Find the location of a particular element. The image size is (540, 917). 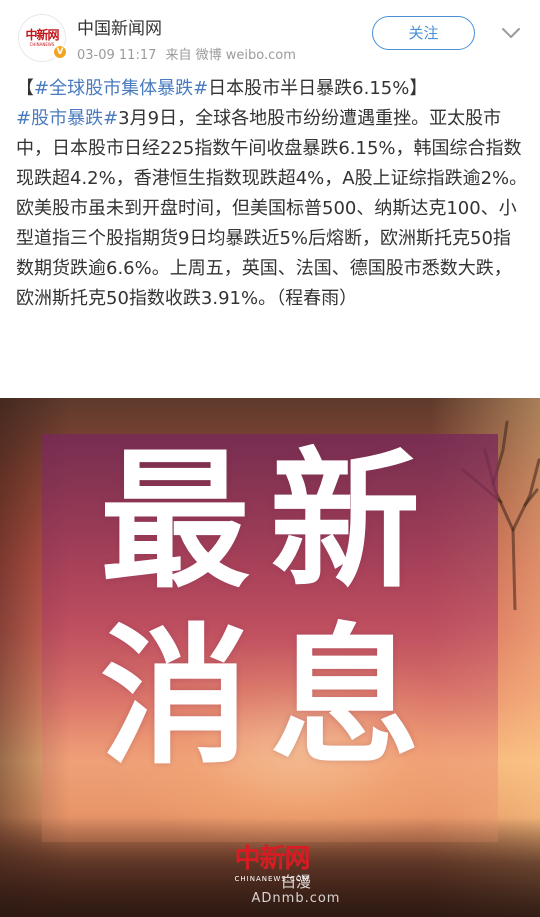

avatar-logo-sub: CHINANEWS is located at coordinates (42, 44).